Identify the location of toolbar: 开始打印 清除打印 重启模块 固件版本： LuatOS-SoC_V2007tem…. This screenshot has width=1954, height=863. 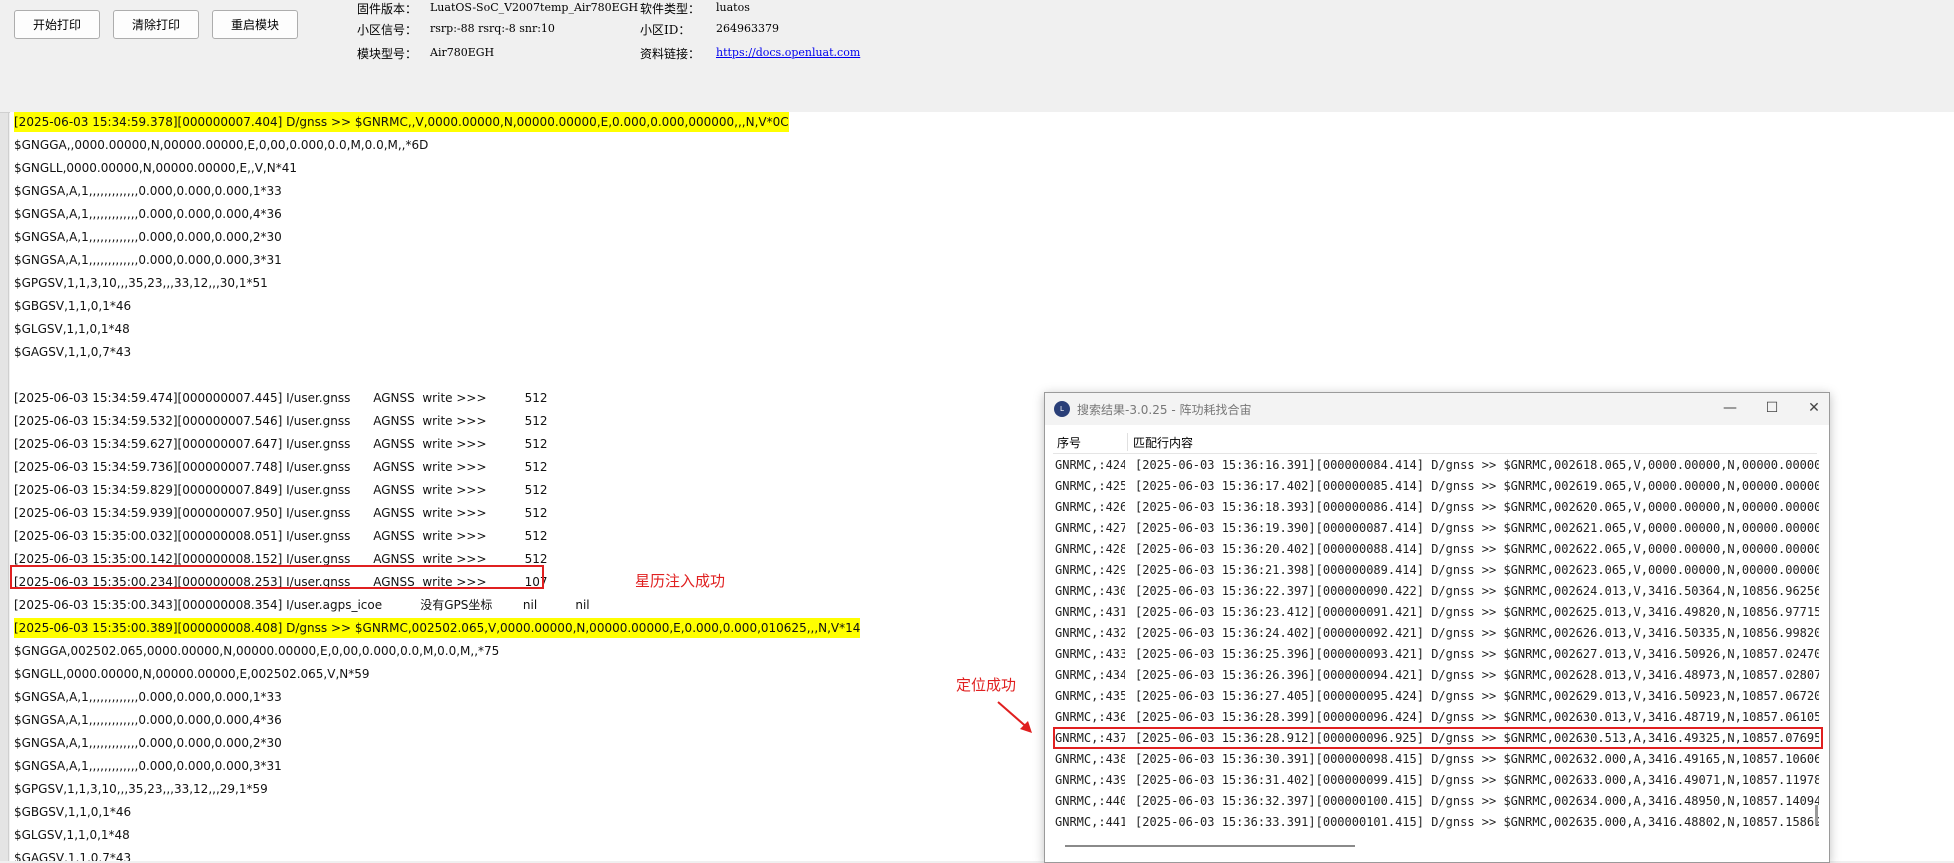
(977, 56).